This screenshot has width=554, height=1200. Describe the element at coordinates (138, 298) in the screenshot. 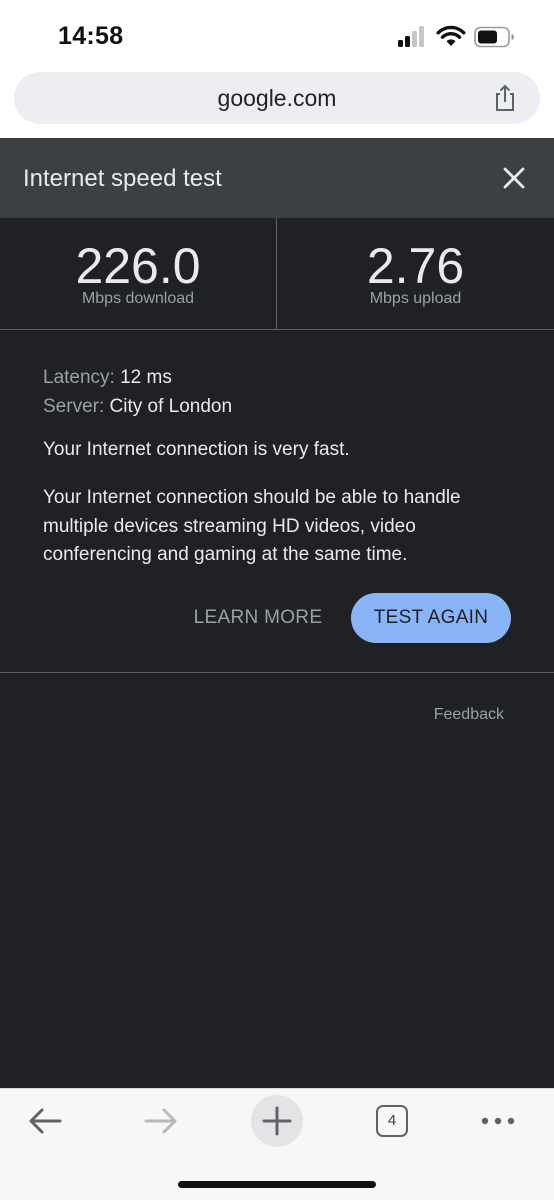

I see `download-unit: Mbps download` at that location.